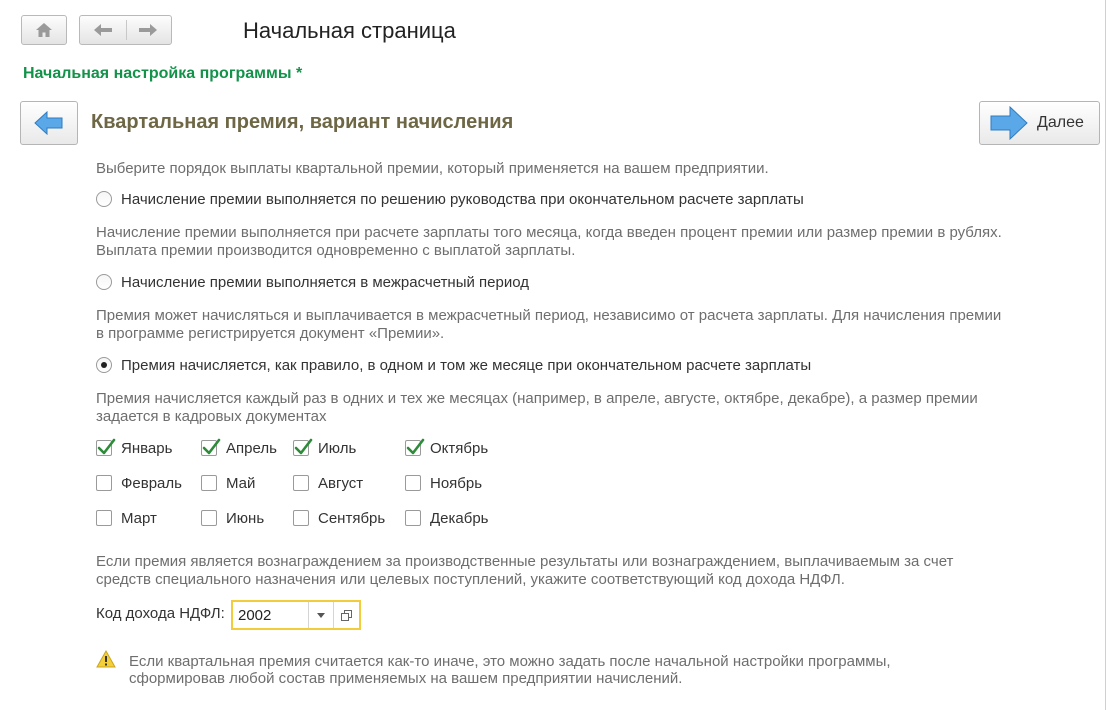  What do you see at coordinates (245, 518) in the screenshot?
I see `month-label: Июнь` at bounding box center [245, 518].